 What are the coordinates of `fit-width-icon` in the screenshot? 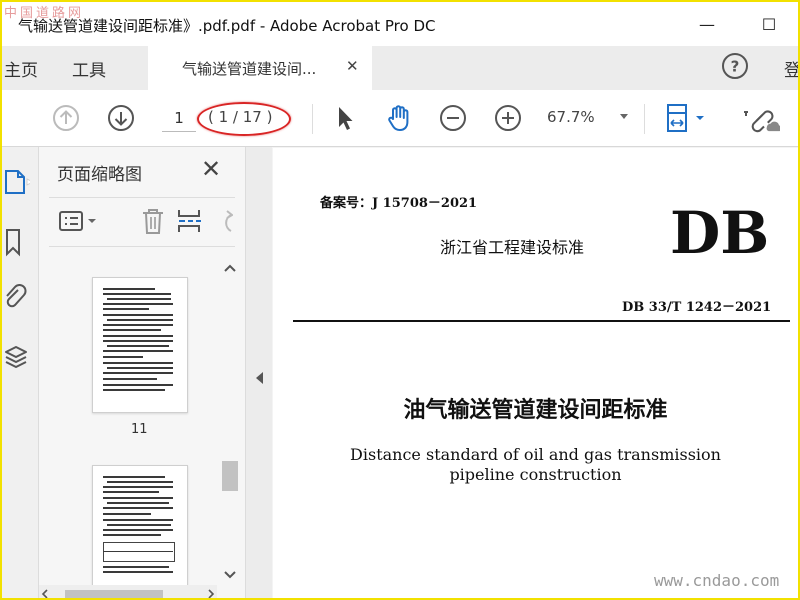 It's located at (685, 118).